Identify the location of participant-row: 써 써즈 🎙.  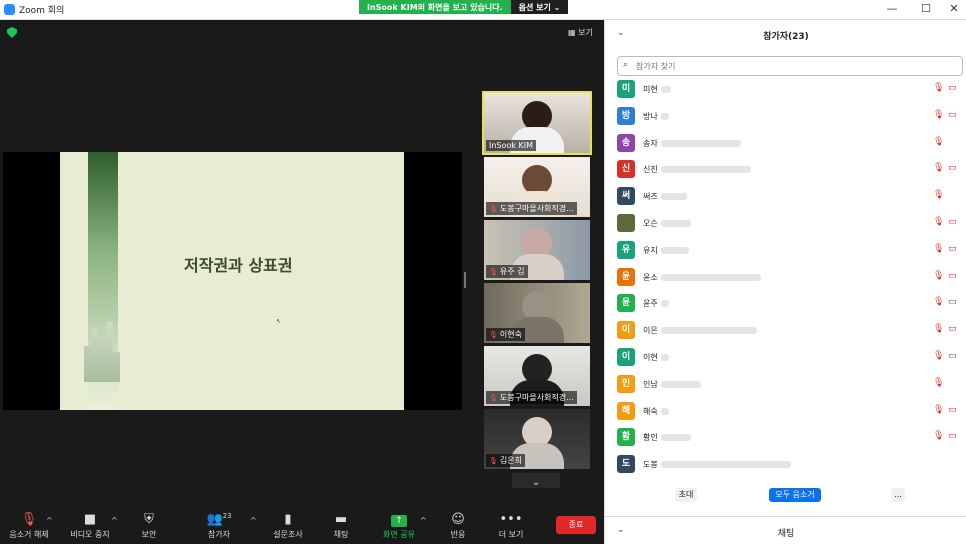
(785, 198).